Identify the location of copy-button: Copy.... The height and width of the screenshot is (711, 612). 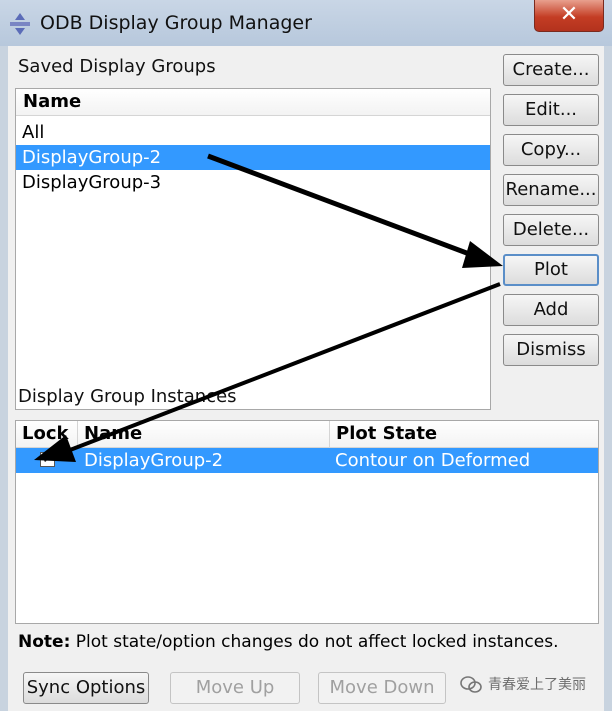
(551, 150).